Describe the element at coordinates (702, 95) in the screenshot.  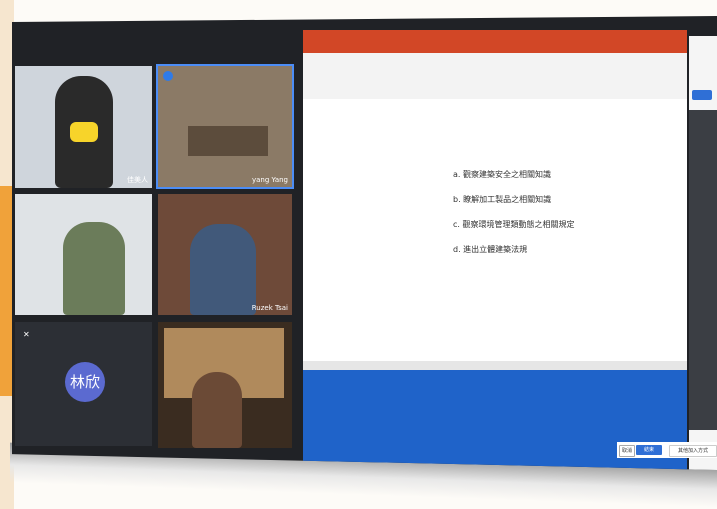
I see `panel-button` at that location.